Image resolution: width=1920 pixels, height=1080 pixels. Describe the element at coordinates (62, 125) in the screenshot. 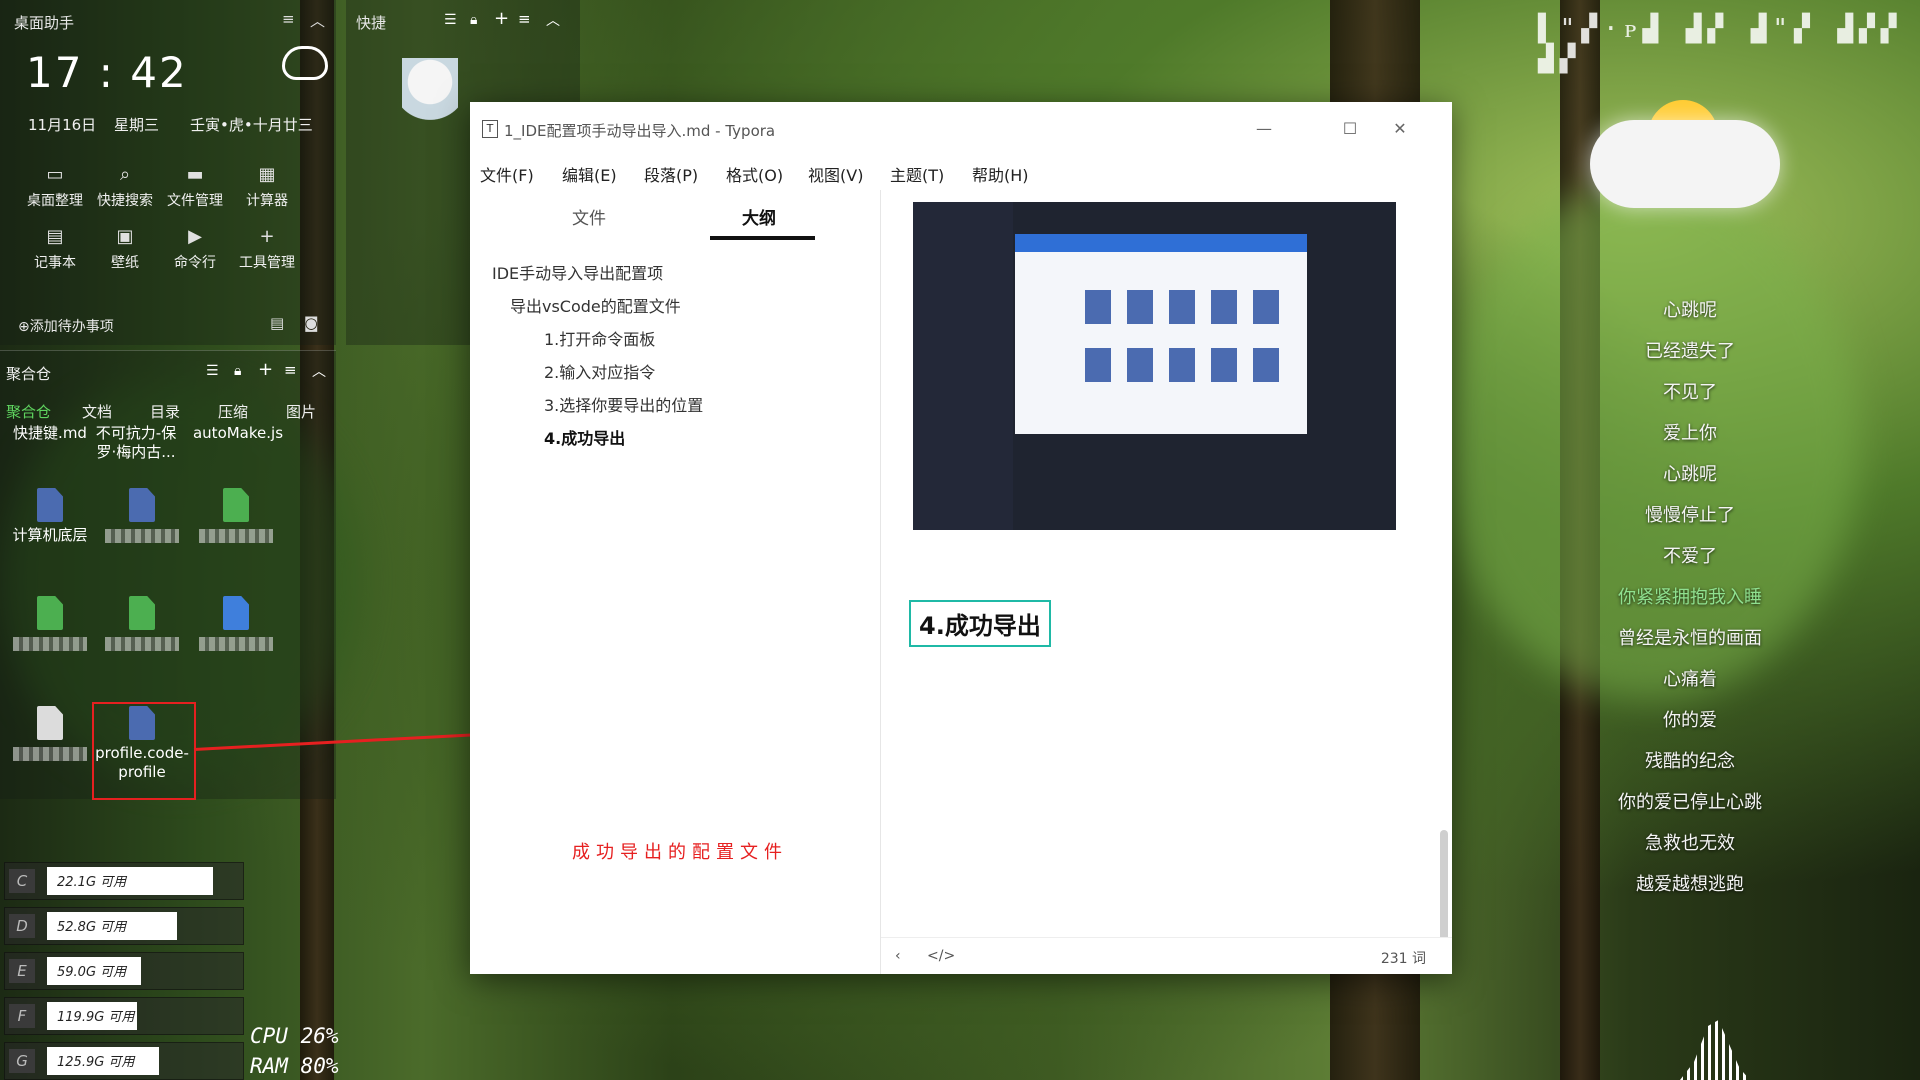

I see `date: 11月16日` at that location.